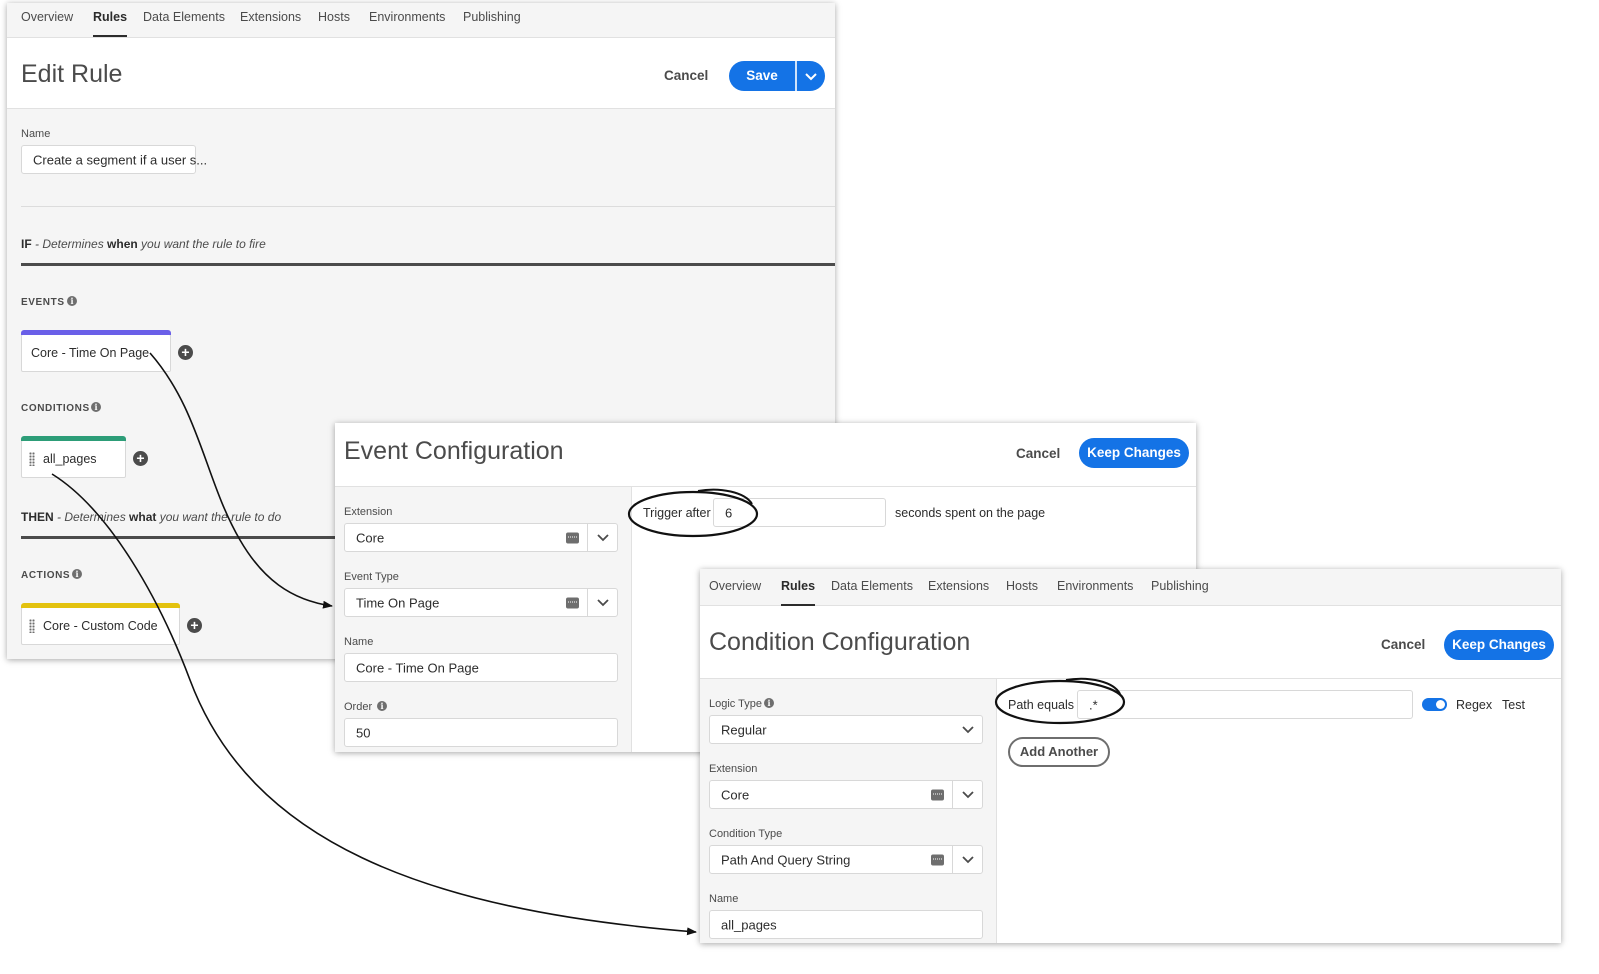 This screenshot has height=974, width=1599. What do you see at coordinates (765, 455) in the screenshot?
I see `event-config-header: Event Configuration Cancel Keep Changes` at bounding box center [765, 455].